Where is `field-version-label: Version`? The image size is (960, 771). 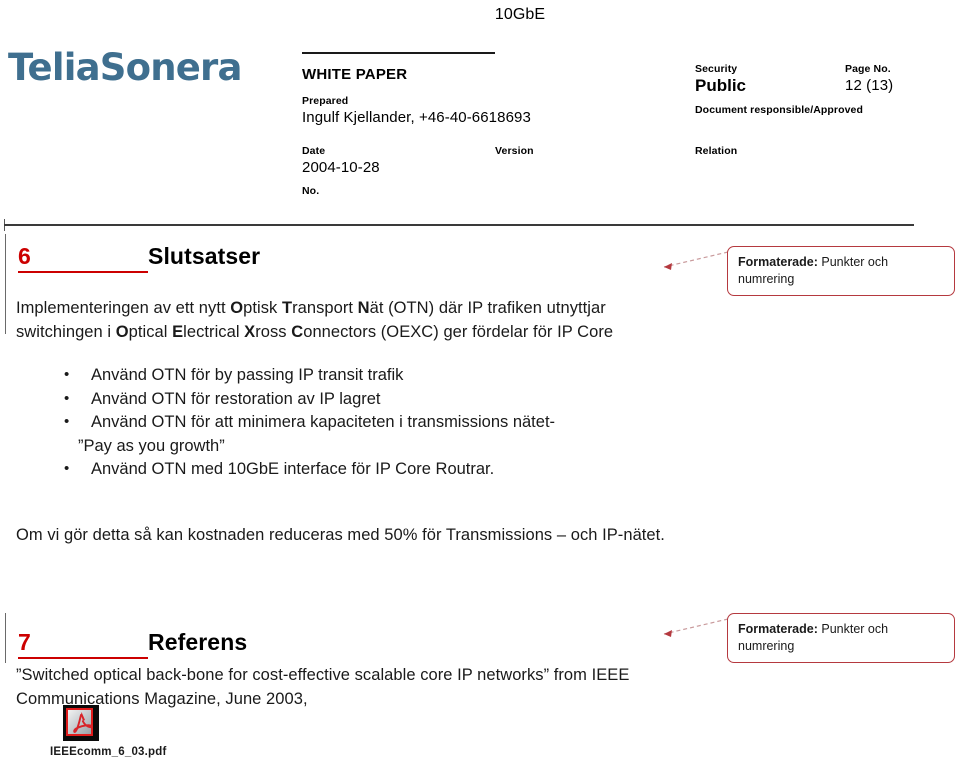 field-version-label: Version is located at coordinates (514, 151).